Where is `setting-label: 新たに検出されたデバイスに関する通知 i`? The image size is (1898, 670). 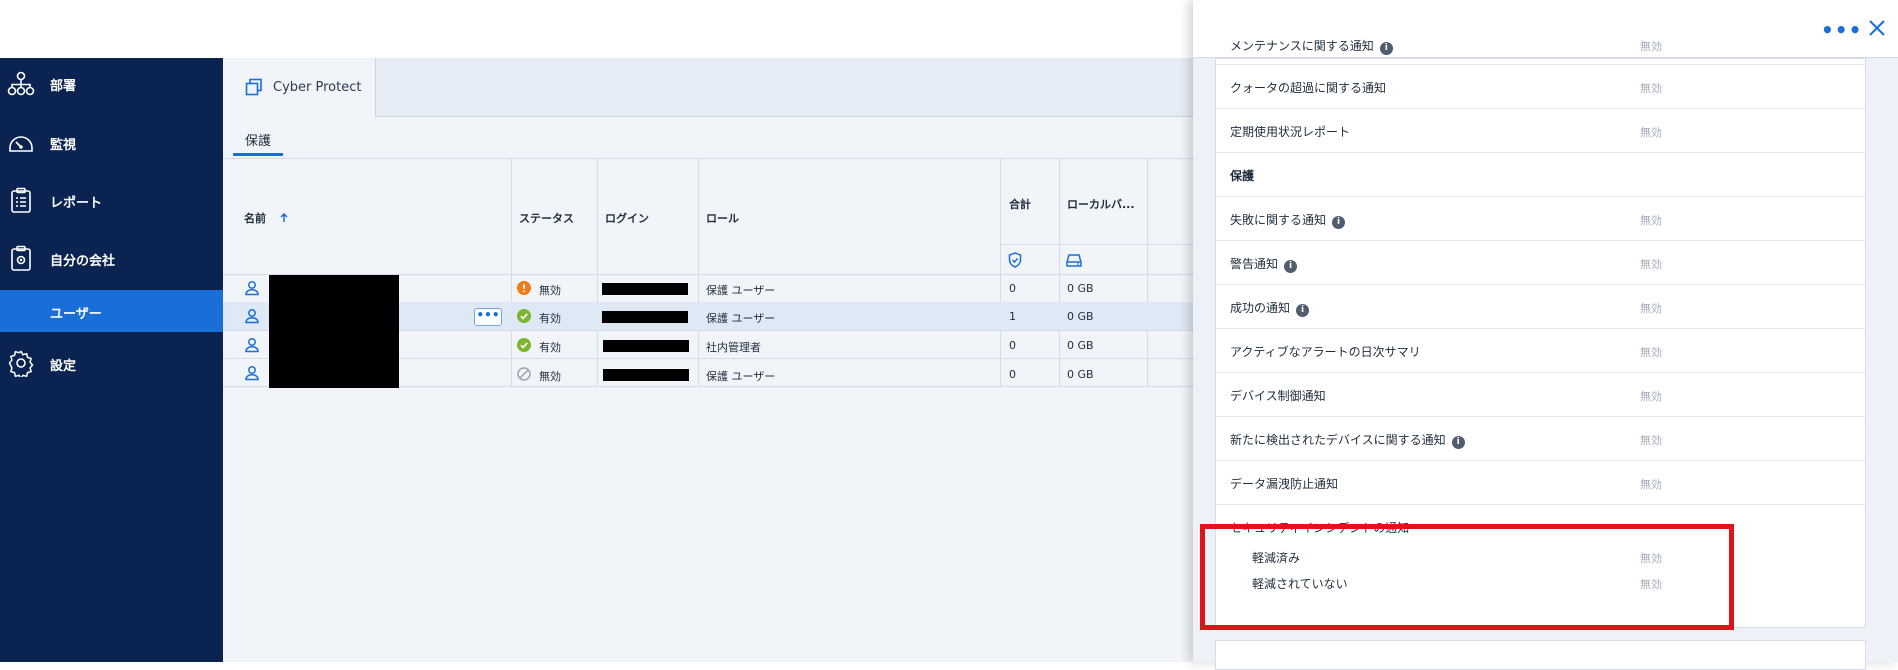
setting-label: 新たに検出されたデバイスに関する通知 i is located at coordinates (1347, 440).